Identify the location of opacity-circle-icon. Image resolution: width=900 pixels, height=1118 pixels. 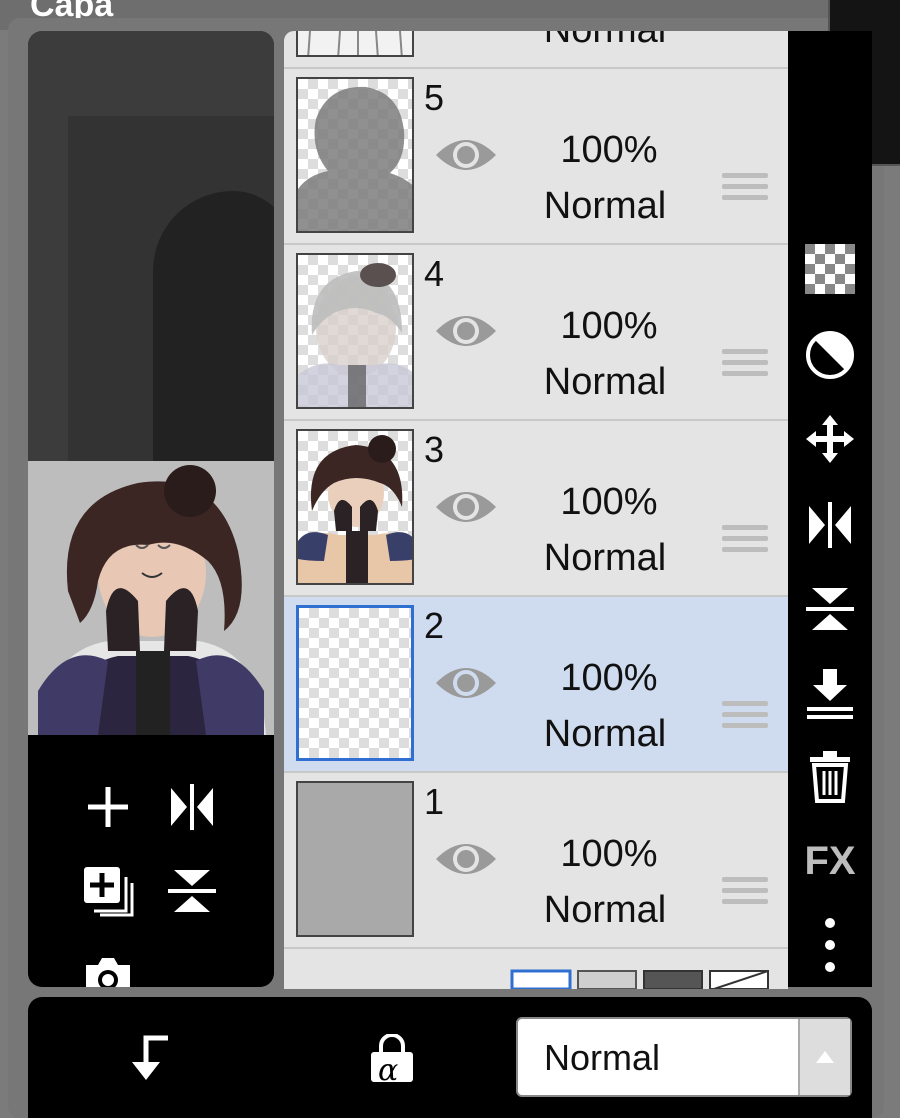
(830, 355).